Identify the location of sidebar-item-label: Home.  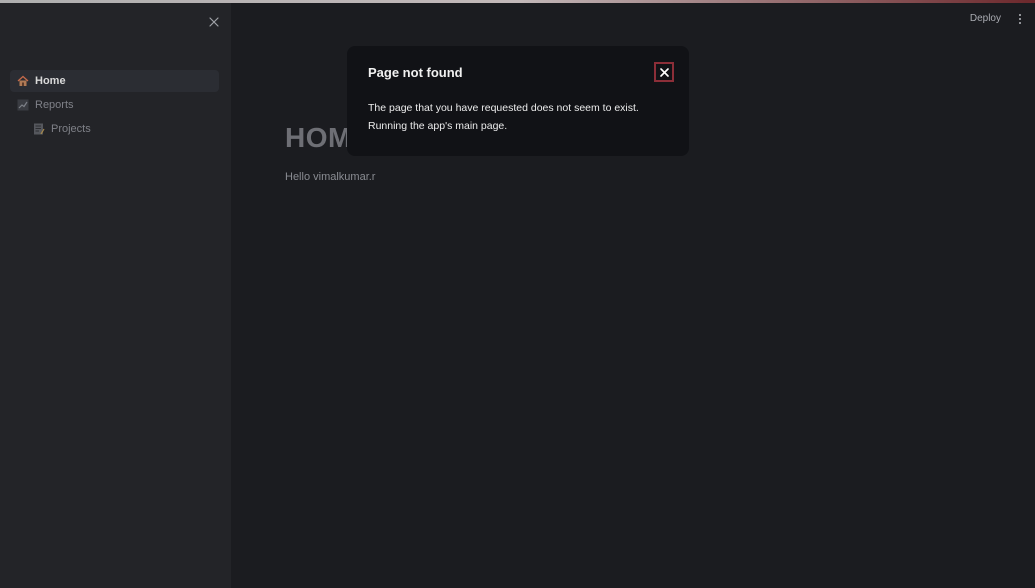
(50, 81).